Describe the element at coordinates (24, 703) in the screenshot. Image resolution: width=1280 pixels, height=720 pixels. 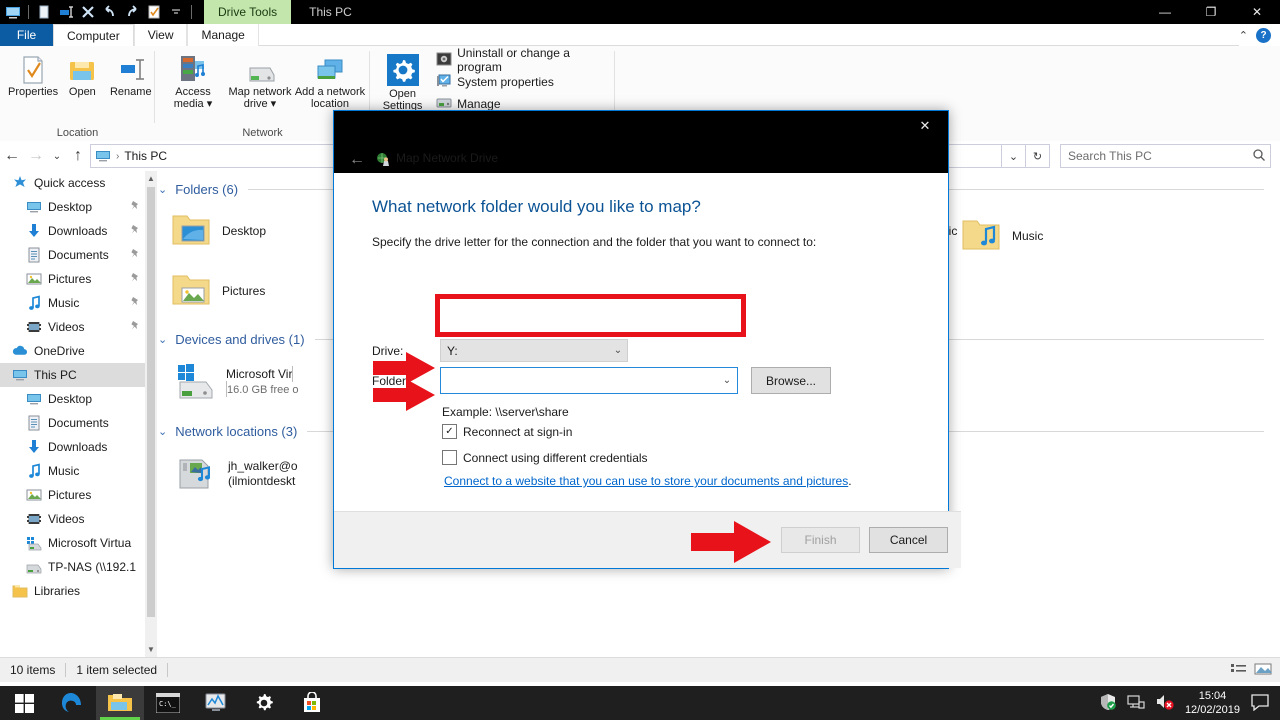
I see `start-button` at that location.